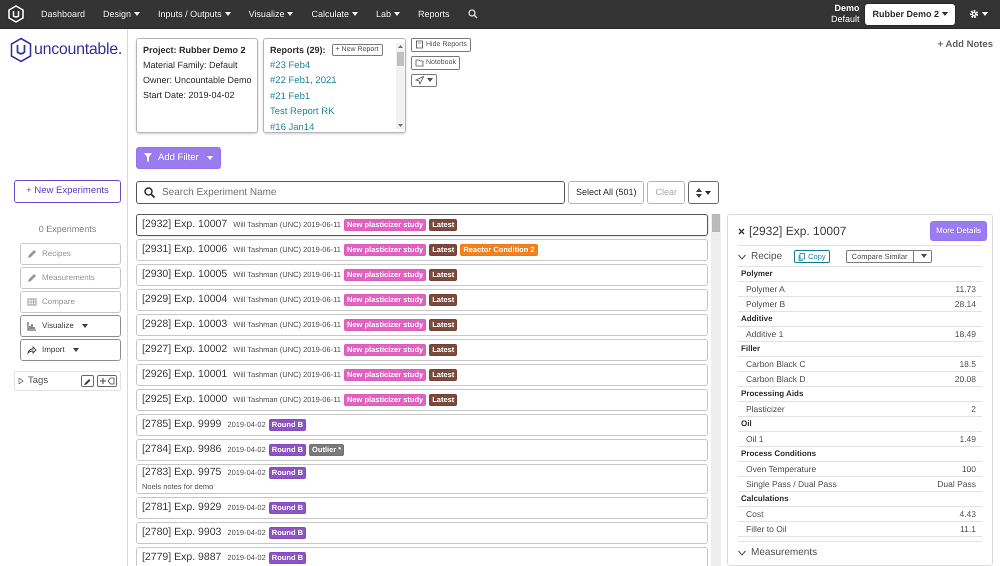 The width and height of the screenshot is (1000, 566). I want to click on property-value: 100, so click(969, 469).